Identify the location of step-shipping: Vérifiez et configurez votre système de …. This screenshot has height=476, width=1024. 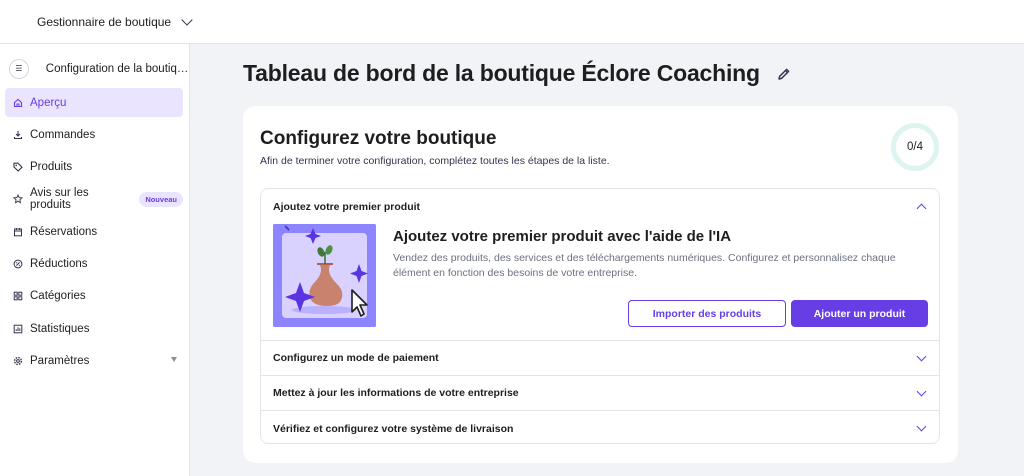
(600, 427).